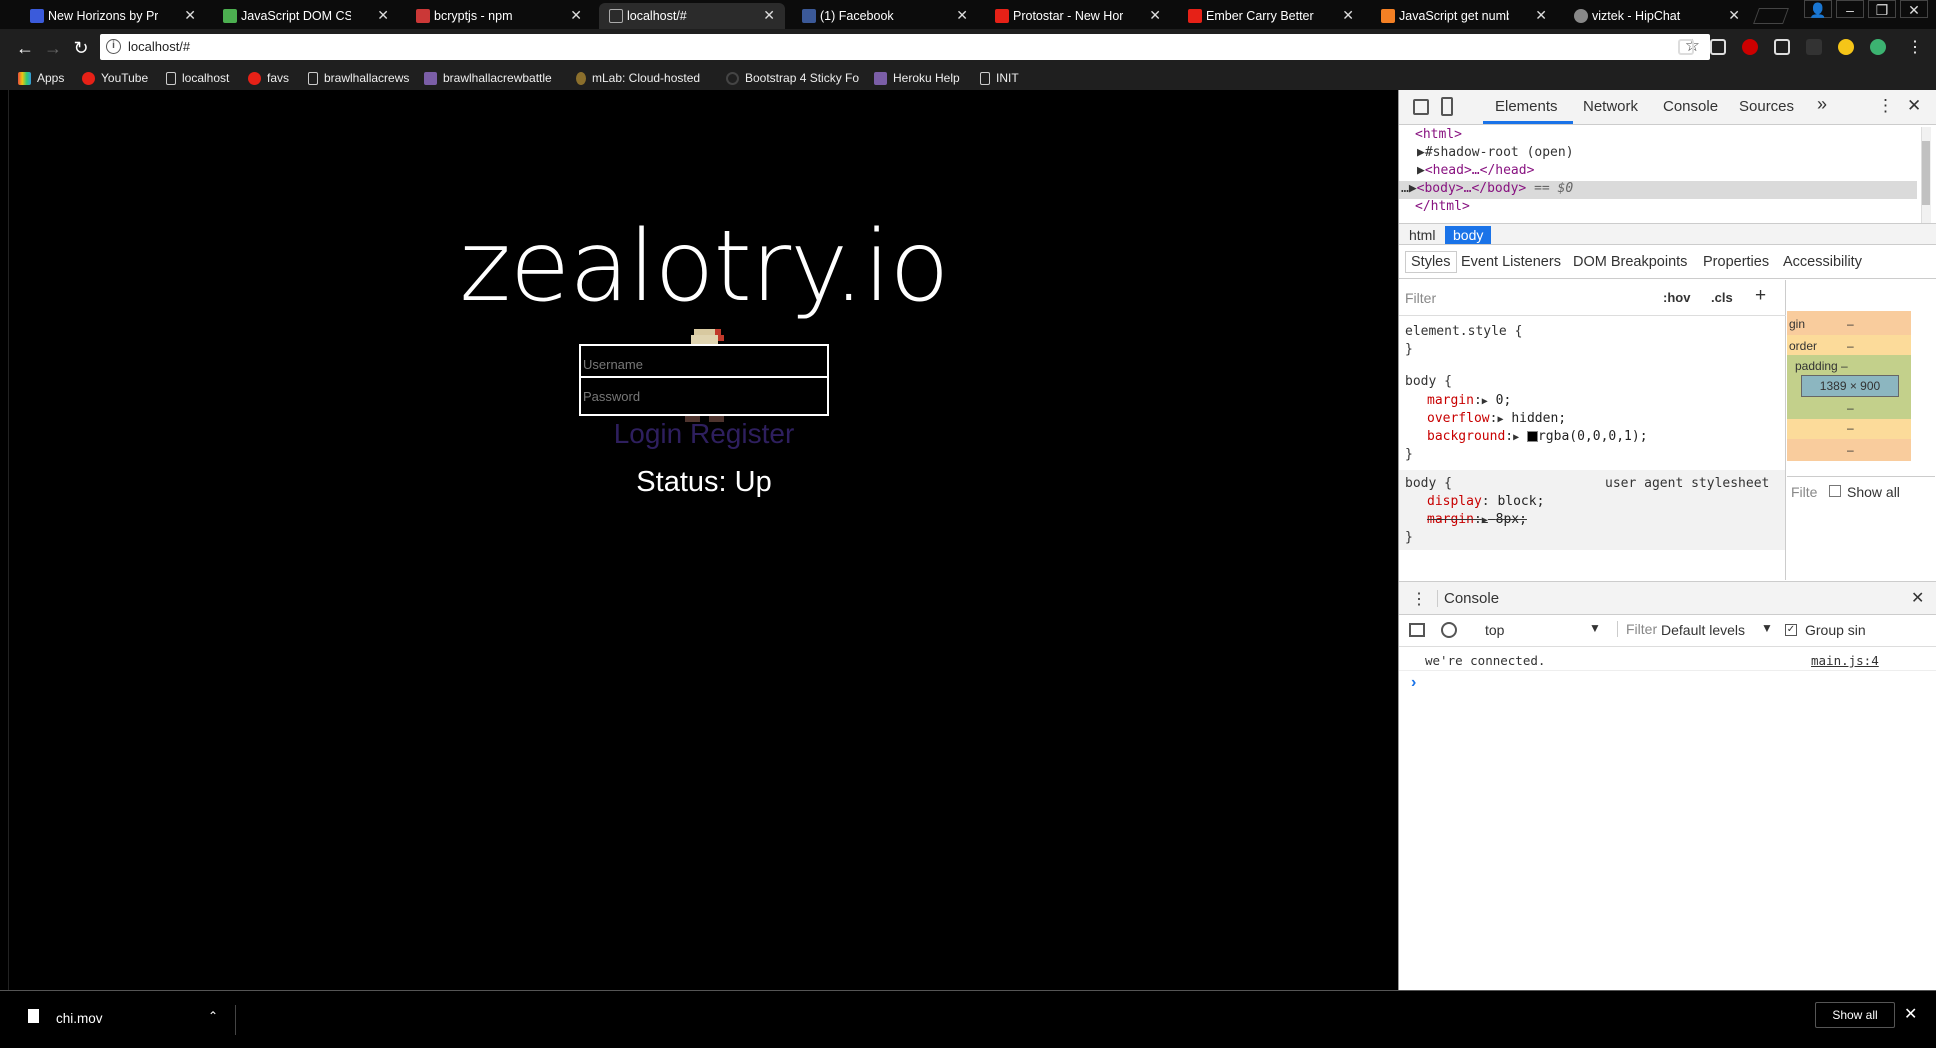  What do you see at coordinates (1750, 47) in the screenshot?
I see `adblock-icon` at bounding box center [1750, 47].